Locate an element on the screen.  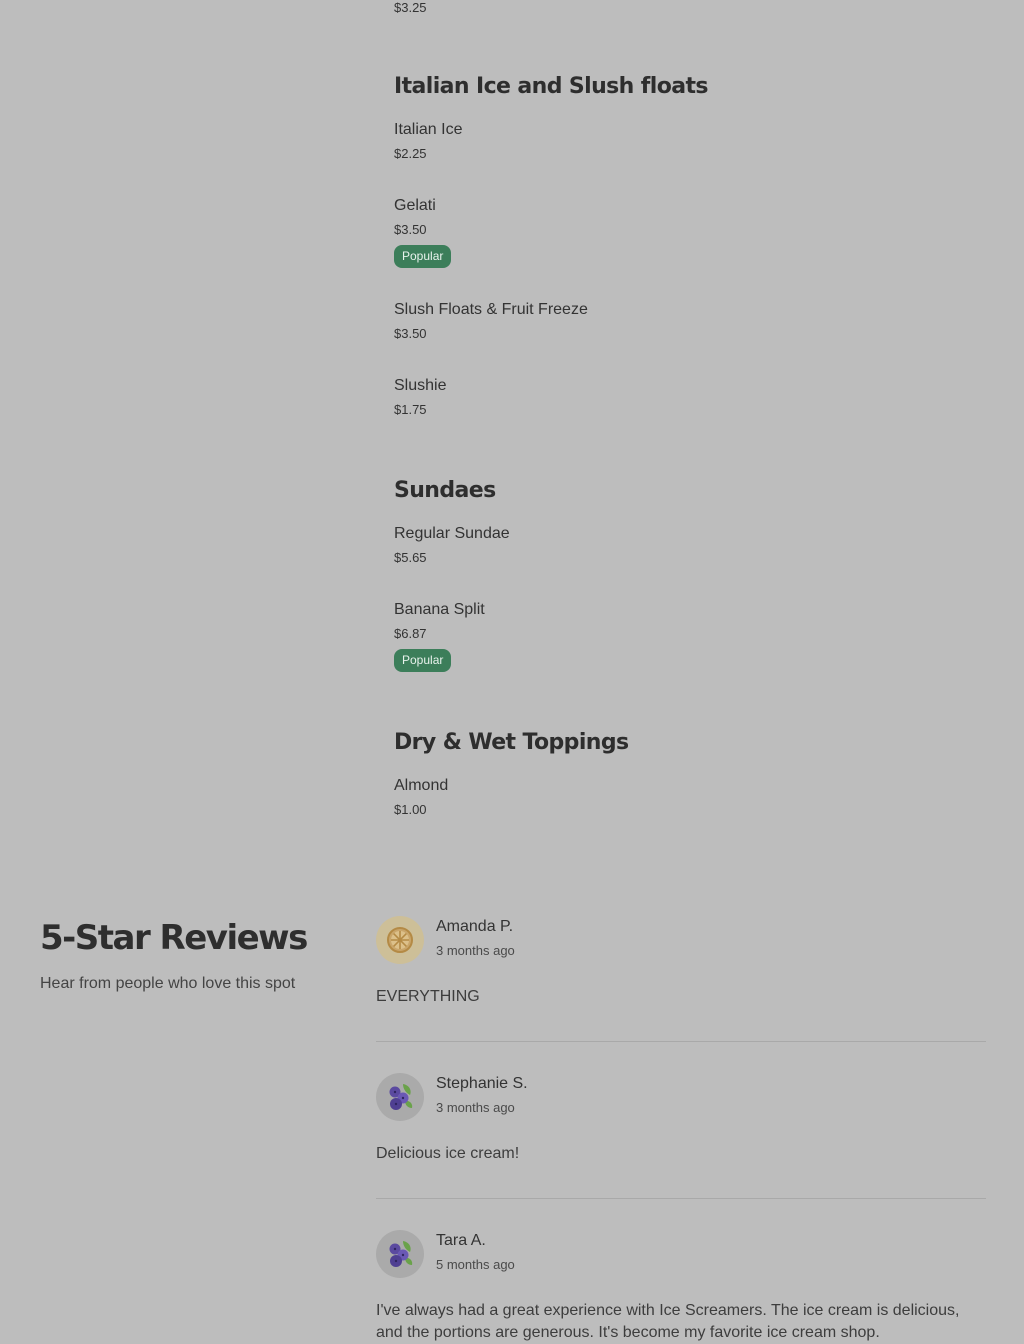
reviewer-name: Amanda P. is located at coordinates (475, 926).